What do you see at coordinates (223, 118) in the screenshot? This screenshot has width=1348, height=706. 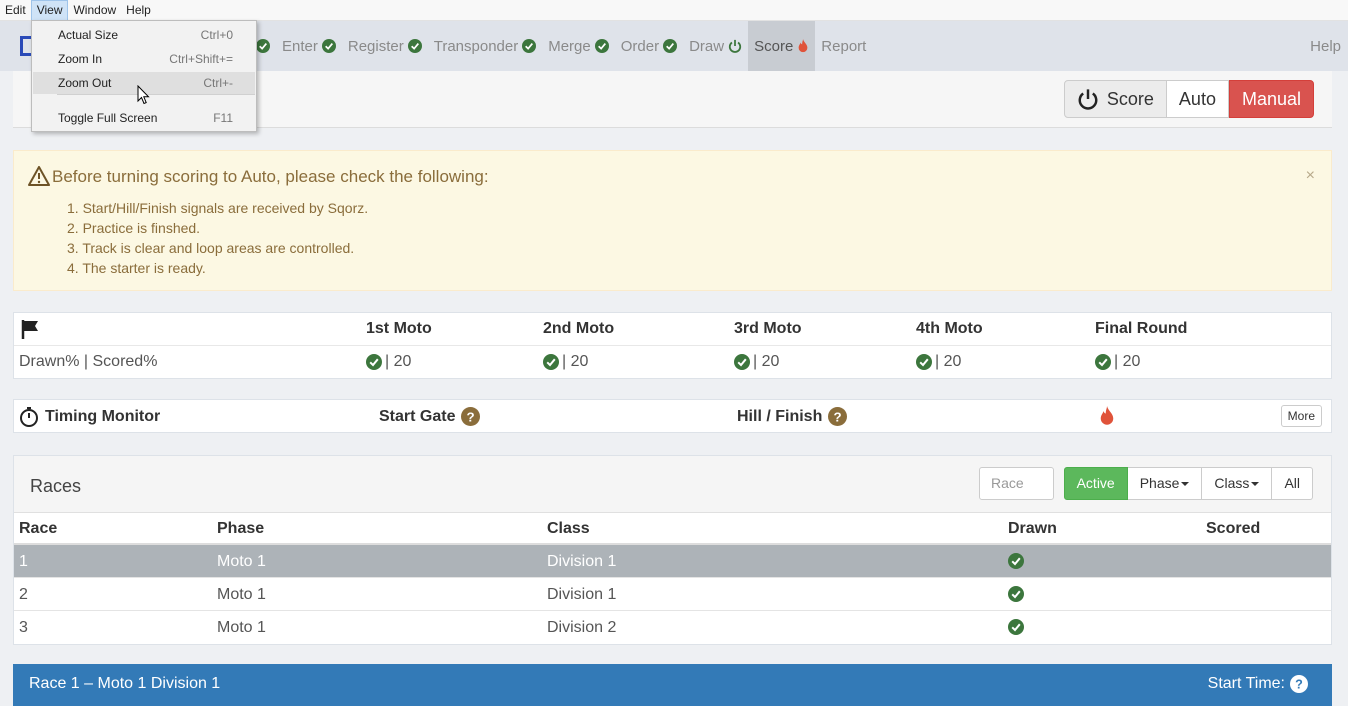 I see `menu-item-shortcut: F11` at bounding box center [223, 118].